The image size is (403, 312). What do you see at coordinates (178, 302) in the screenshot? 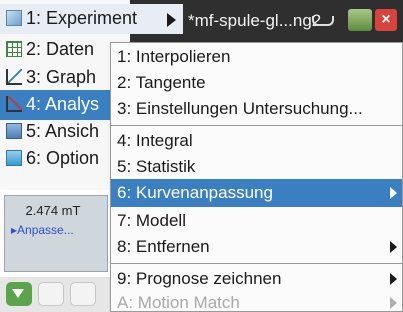
I see `submenu-item-label: A: Motion Match` at bounding box center [178, 302].